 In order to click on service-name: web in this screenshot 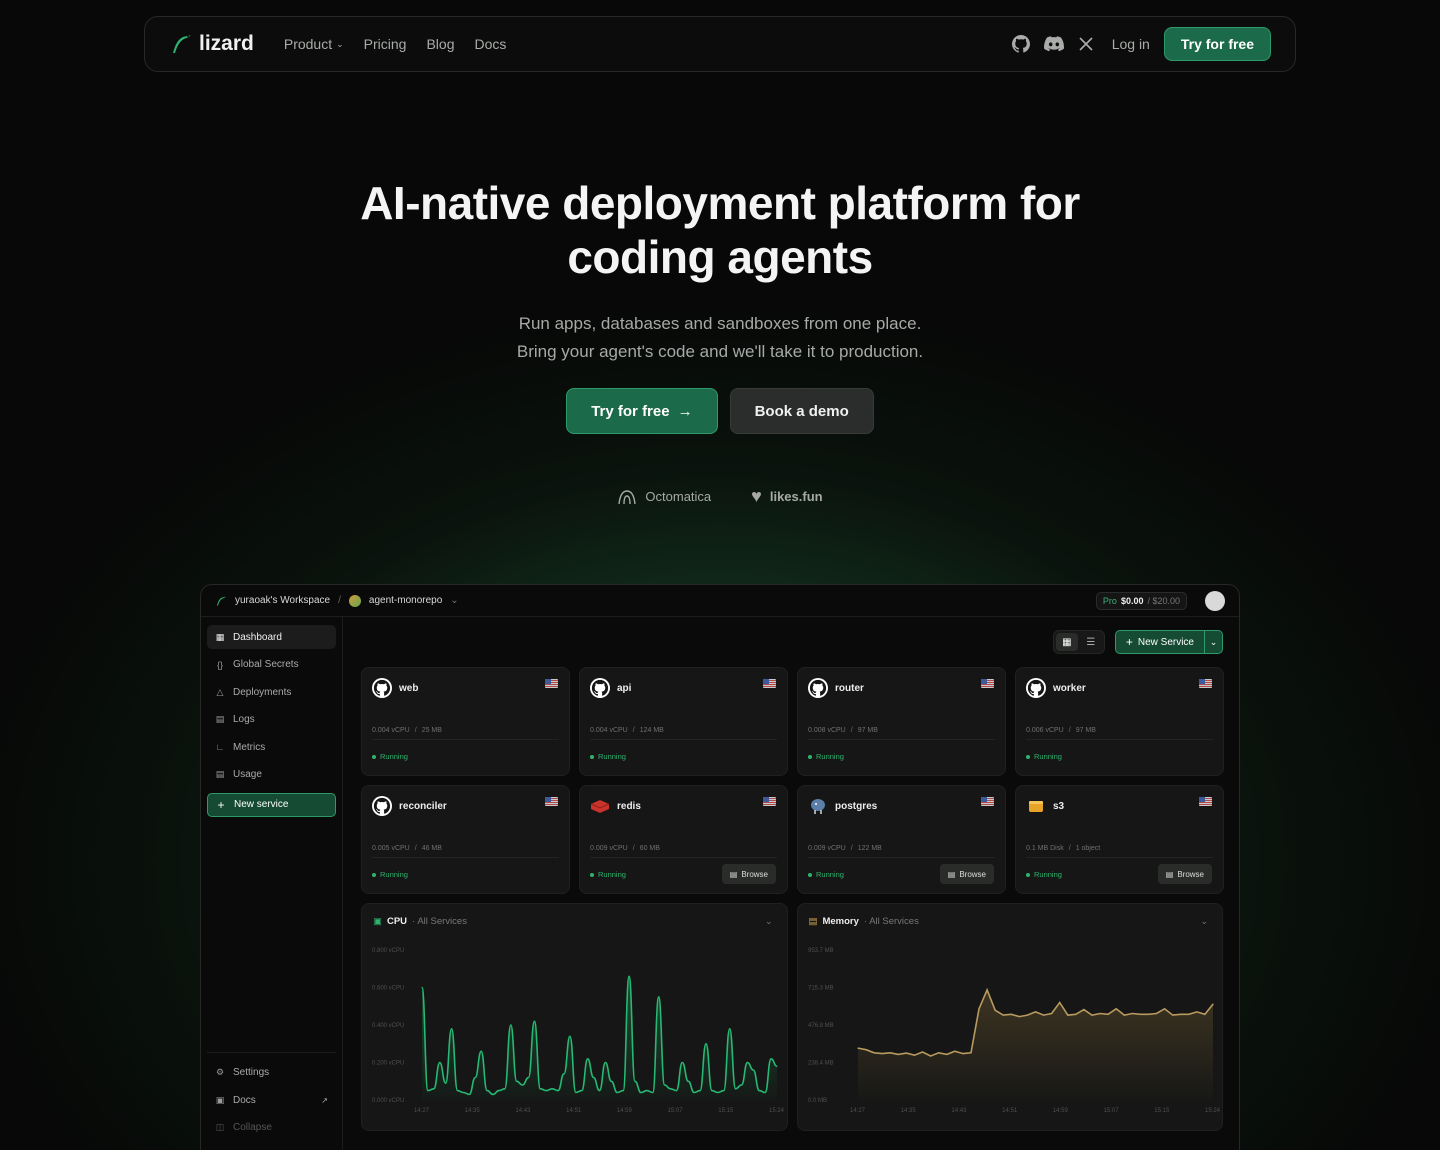, I will do `click(409, 688)`.